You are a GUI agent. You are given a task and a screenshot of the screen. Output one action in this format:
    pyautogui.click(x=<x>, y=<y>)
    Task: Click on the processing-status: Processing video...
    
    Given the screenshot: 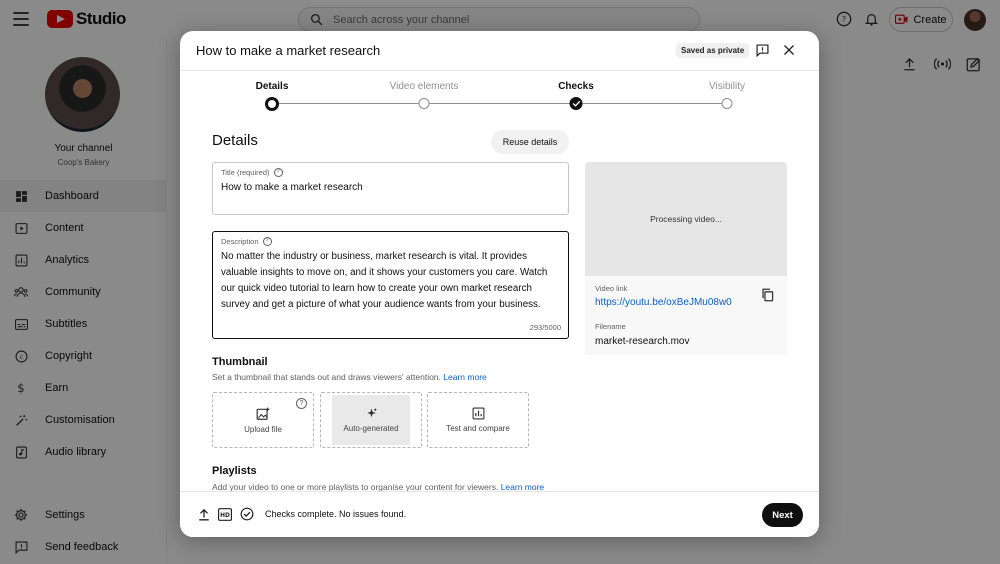 What is the action you would take?
    pyautogui.click(x=686, y=219)
    